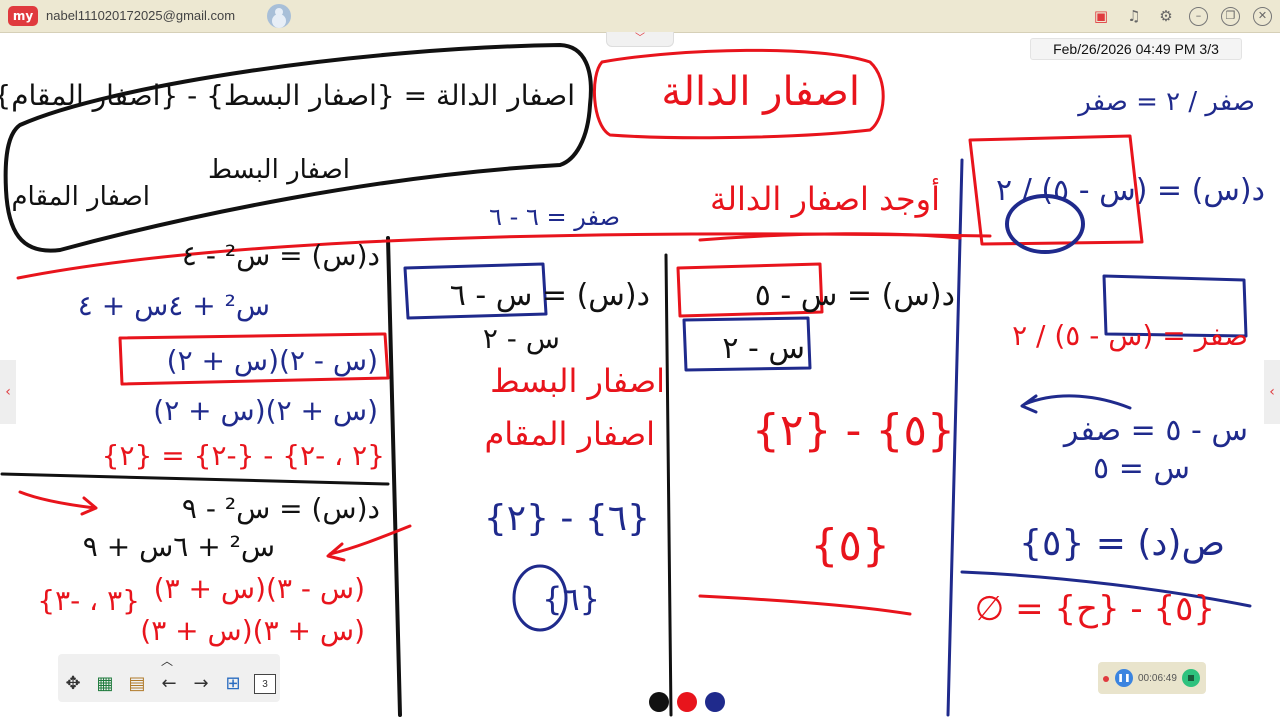  What do you see at coordinates (279, 170) in the screenshot?
I see `label-numerator: اصفار البسط` at bounding box center [279, 170].